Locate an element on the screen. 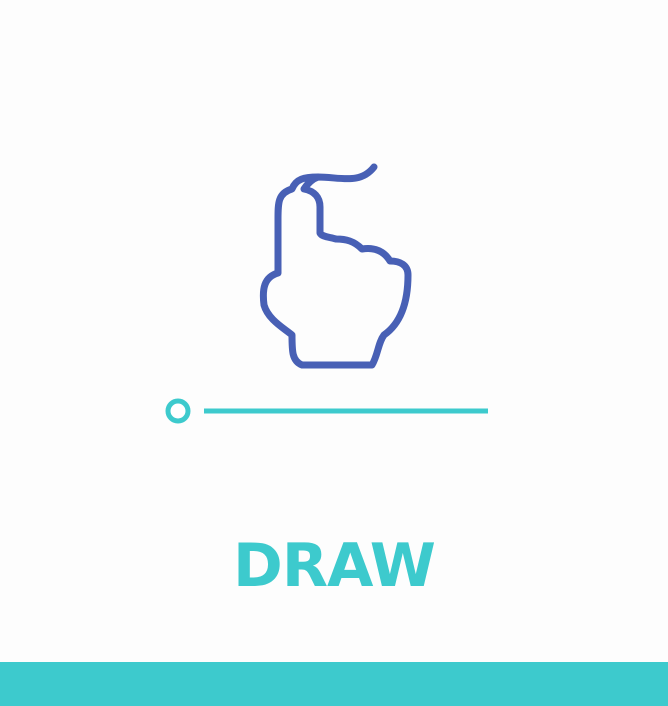 The width and height of the screenshot is (668, 706). bottom-bar is located at coordinates (334, 684).